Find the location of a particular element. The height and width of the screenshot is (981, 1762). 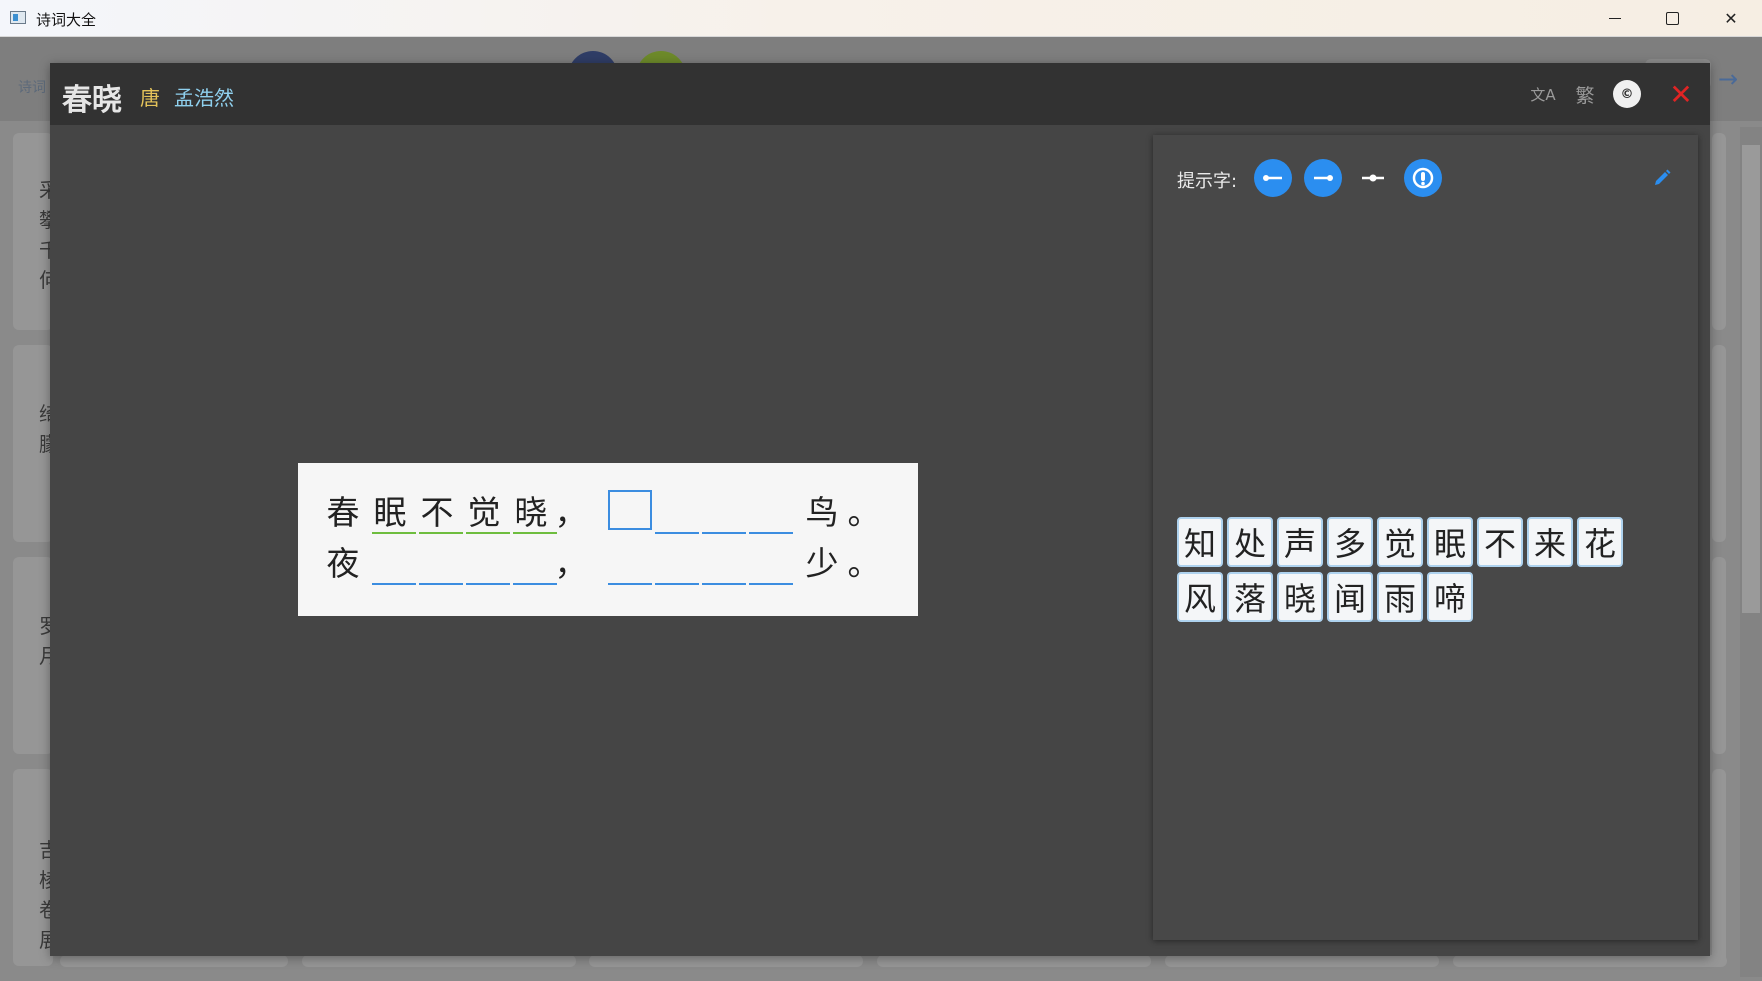

arrow-left-icon is located at coordinates (1272, 178).